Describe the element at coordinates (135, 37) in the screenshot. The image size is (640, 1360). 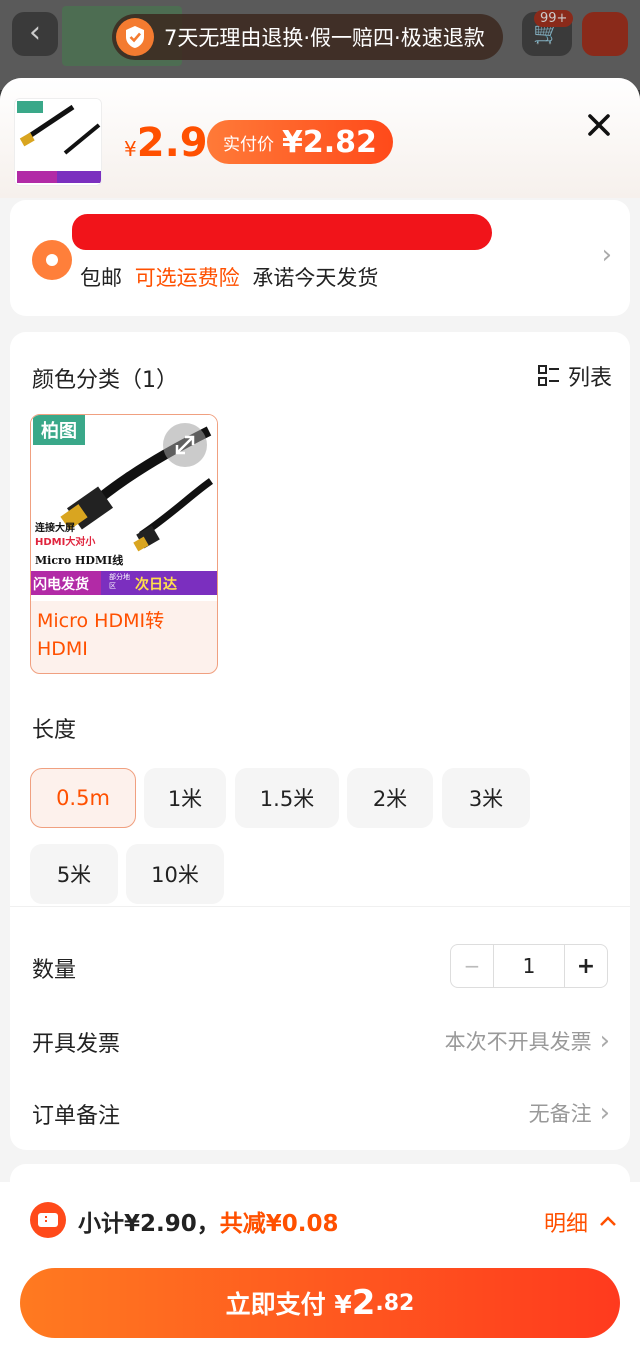
I see `shield-check-icon` at that location.